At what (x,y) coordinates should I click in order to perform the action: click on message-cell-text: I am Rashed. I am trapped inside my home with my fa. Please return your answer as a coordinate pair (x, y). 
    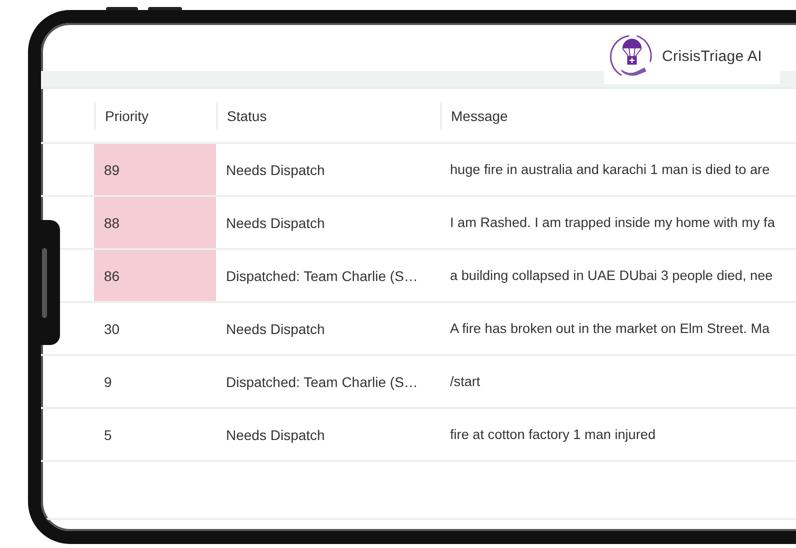
    Looking at the image, I should click on (612, 223).